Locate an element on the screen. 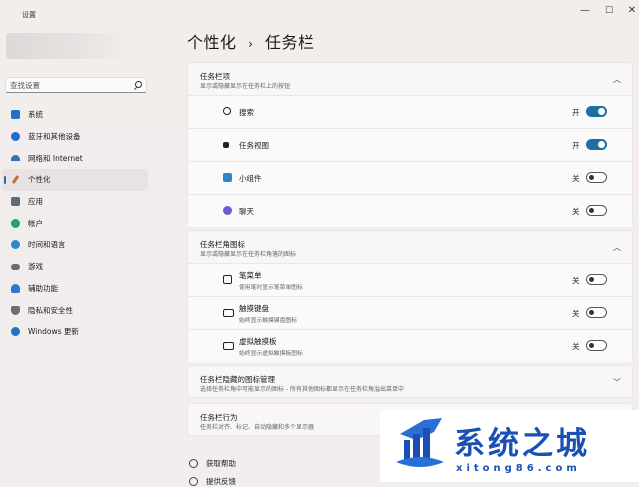 This screenshot has height=487, width=639. setting-row-search: 搜索 开 is located at coordinates (410, 111).